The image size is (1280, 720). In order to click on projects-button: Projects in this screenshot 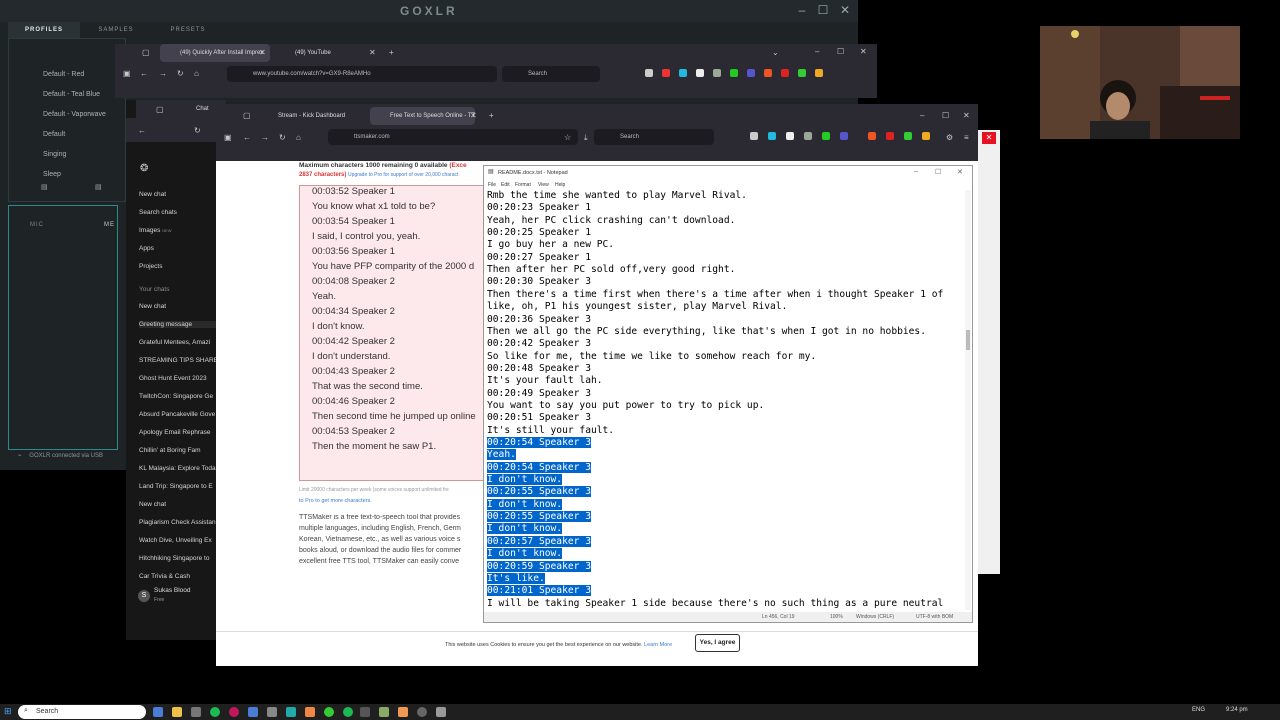, I will do `click(179, 266)`.